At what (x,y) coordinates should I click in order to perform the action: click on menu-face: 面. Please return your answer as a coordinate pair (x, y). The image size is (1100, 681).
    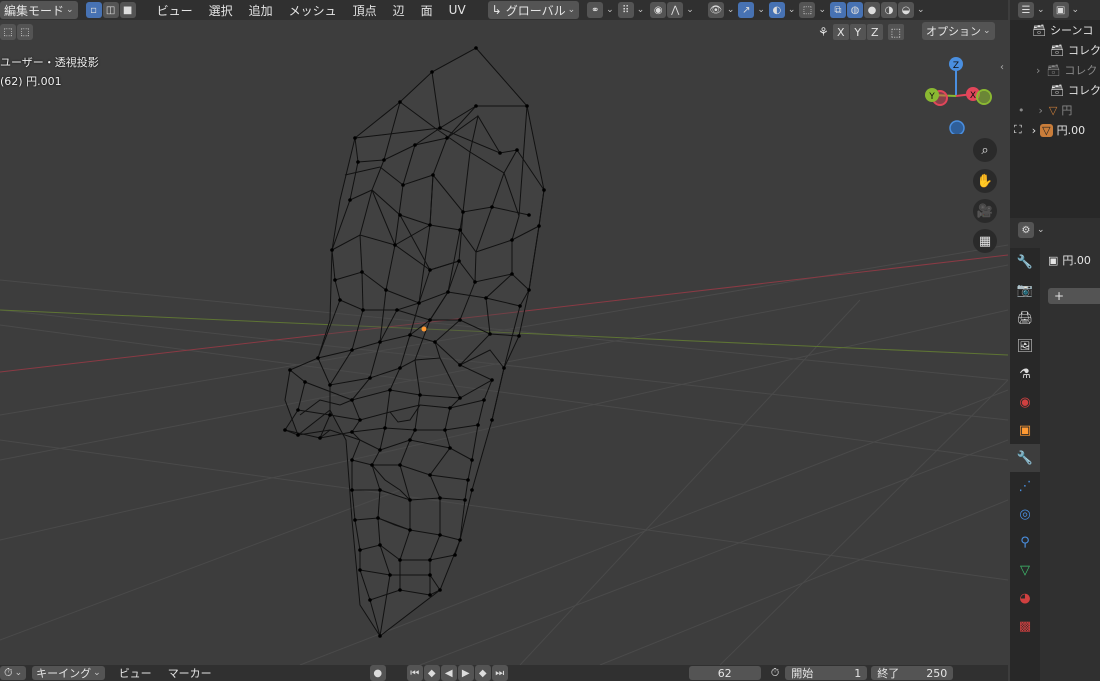
    Looking at the image, I should click on (427, 10).